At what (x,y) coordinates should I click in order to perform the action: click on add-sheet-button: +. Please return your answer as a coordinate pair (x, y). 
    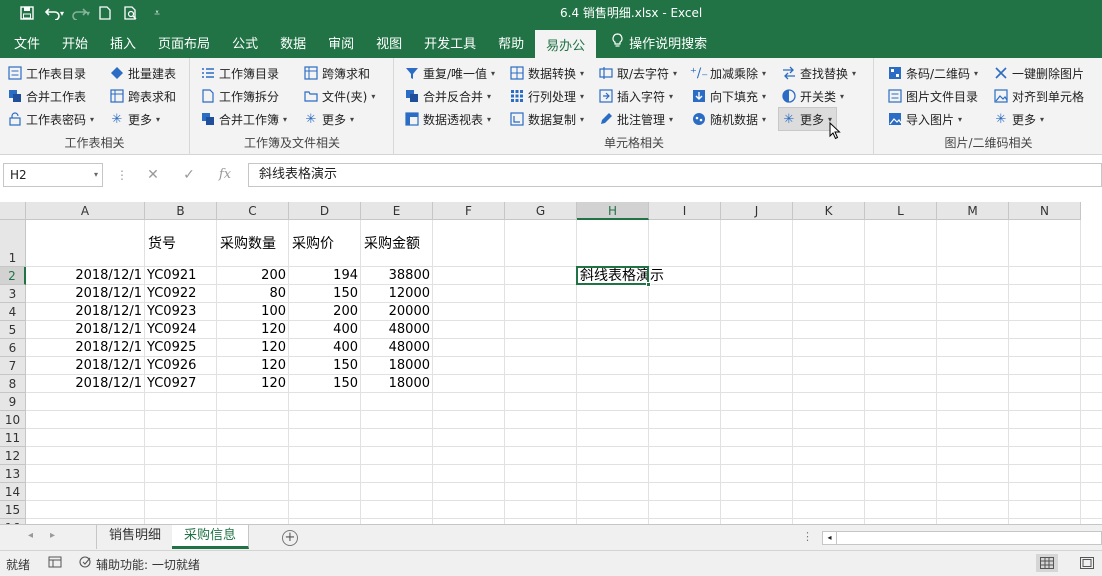
    Looking at the image, I should click on (290, 538).